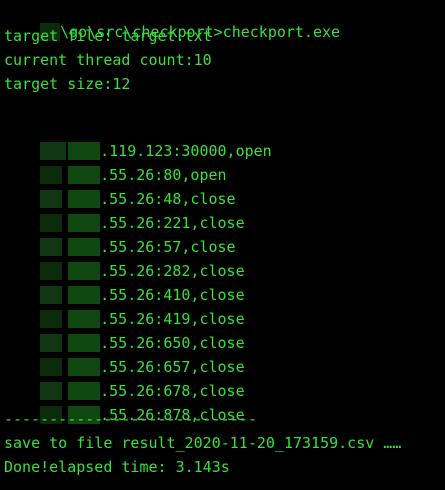  Describe the element at coordinates (124, 308) in the screenshot. I see `result-line: .55.26:419,close` at that location.